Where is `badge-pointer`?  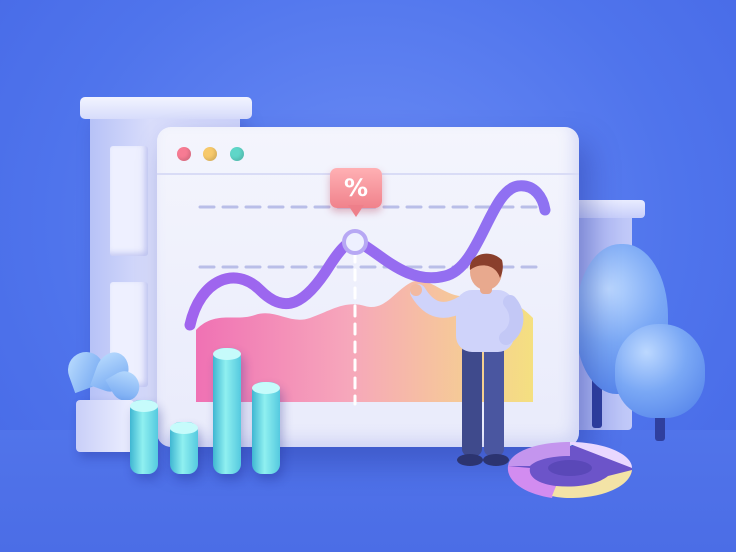
badge-pointer is located at coordinates (356, 211).